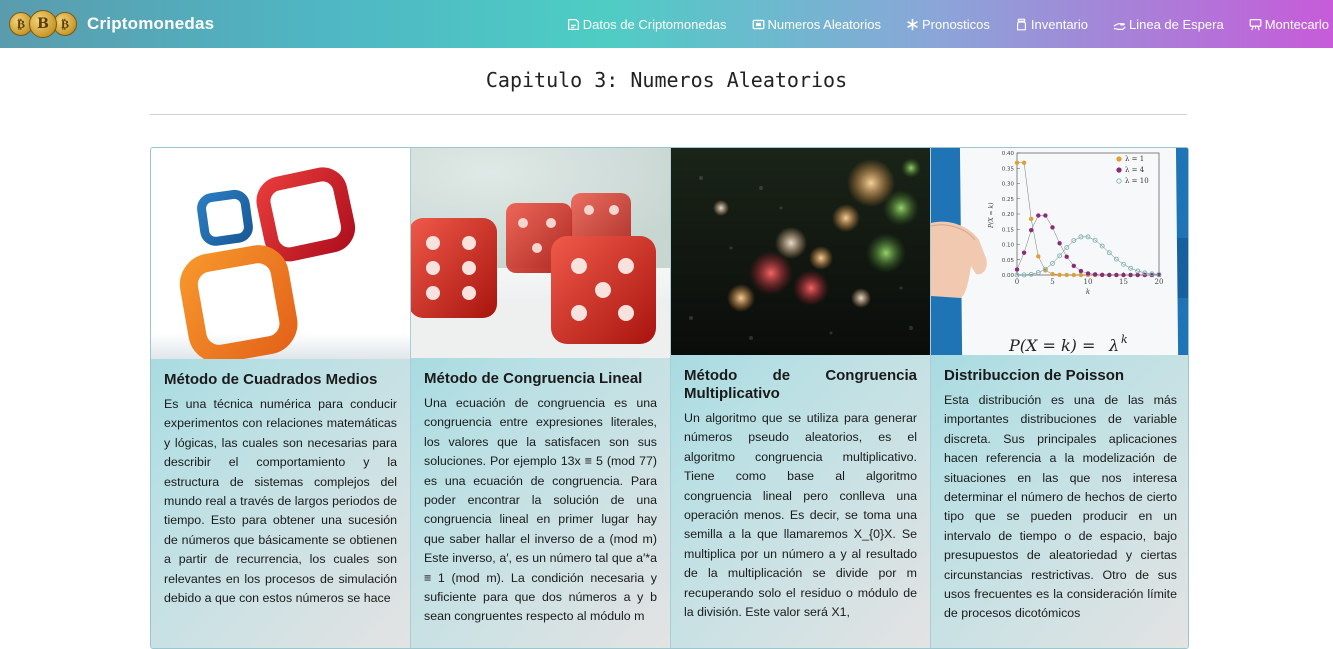 This screenshot has height=649, width=1333. I want to click on x-tick-label: 10, so click(1088, 282).